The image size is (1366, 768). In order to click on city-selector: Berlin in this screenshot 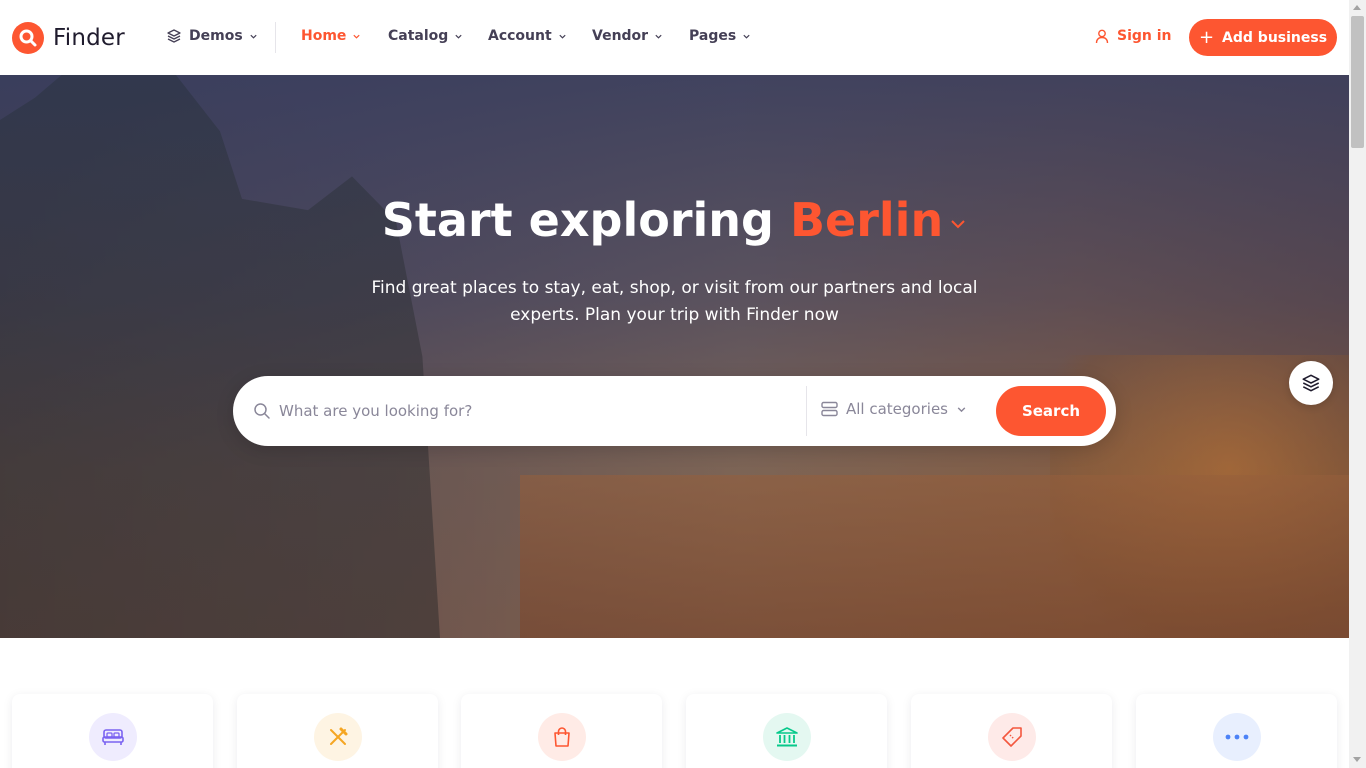, I will do `click(878, 220)`.